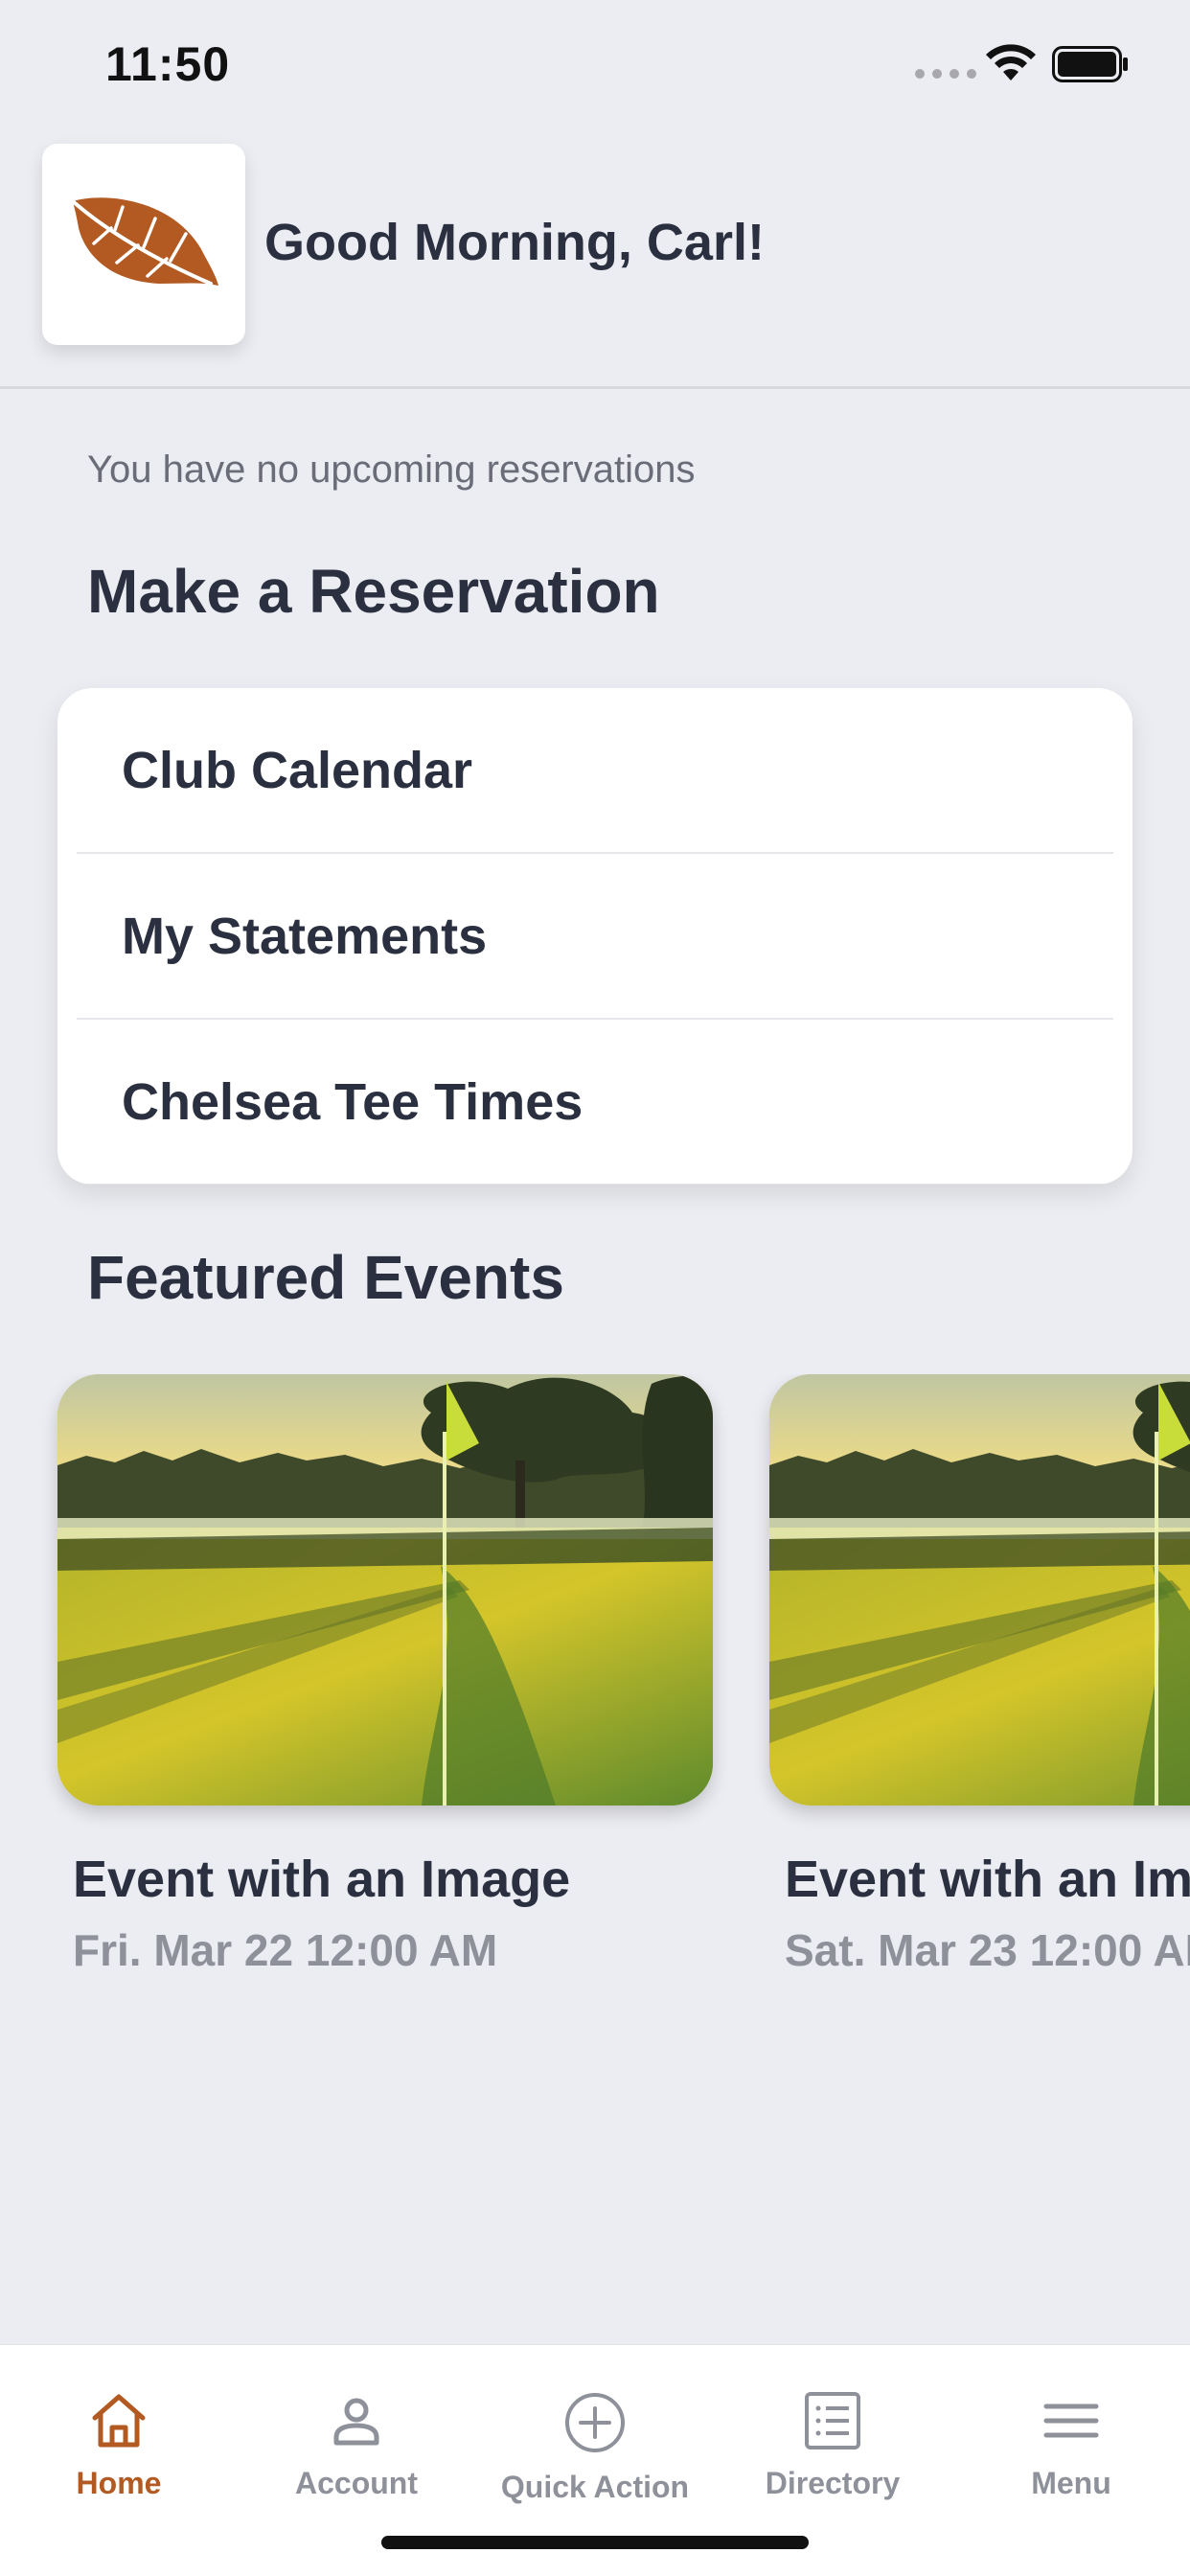  I want to click on res-item-label: My Statements, so click(305, 936).